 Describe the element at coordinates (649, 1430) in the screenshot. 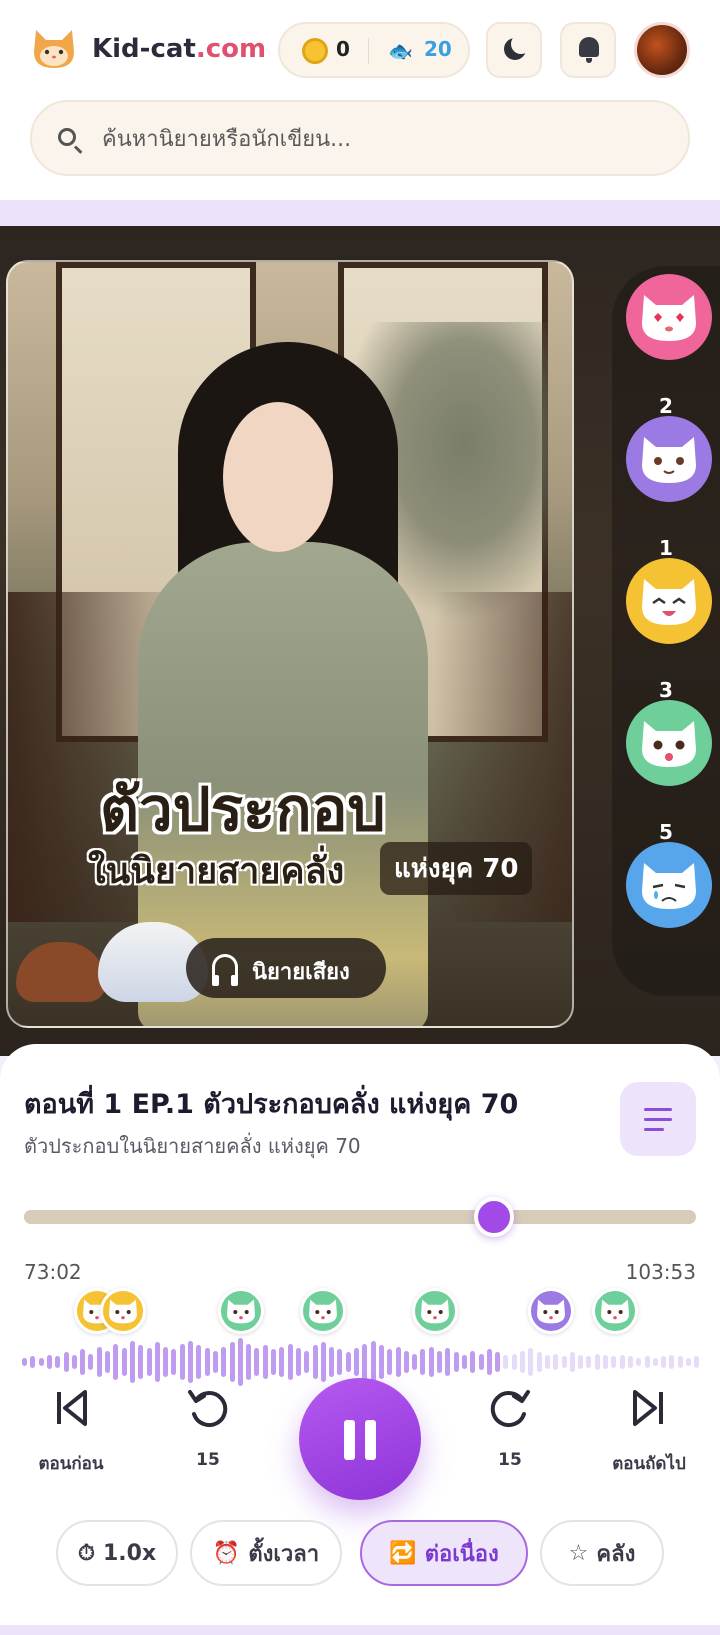

I see `next-episode-button: ตอนถัดไป` at that location.